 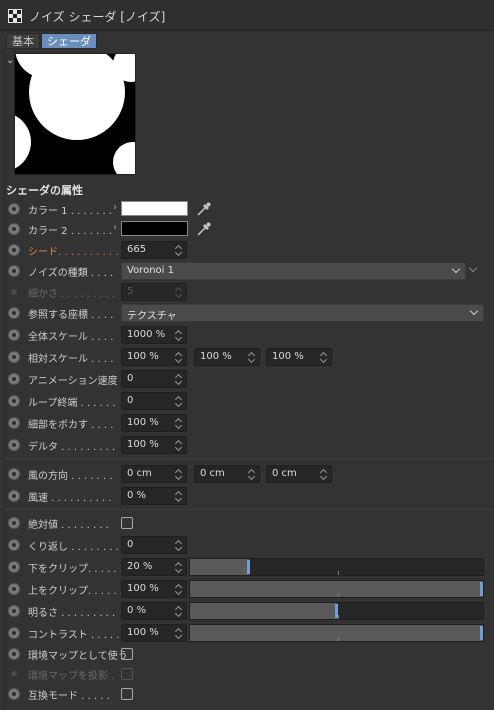 What do you see at coordinates (154, 474) in the screenshot?
I see `wind-direction-x-field: 0 cm` at bounding box center [154, 474].